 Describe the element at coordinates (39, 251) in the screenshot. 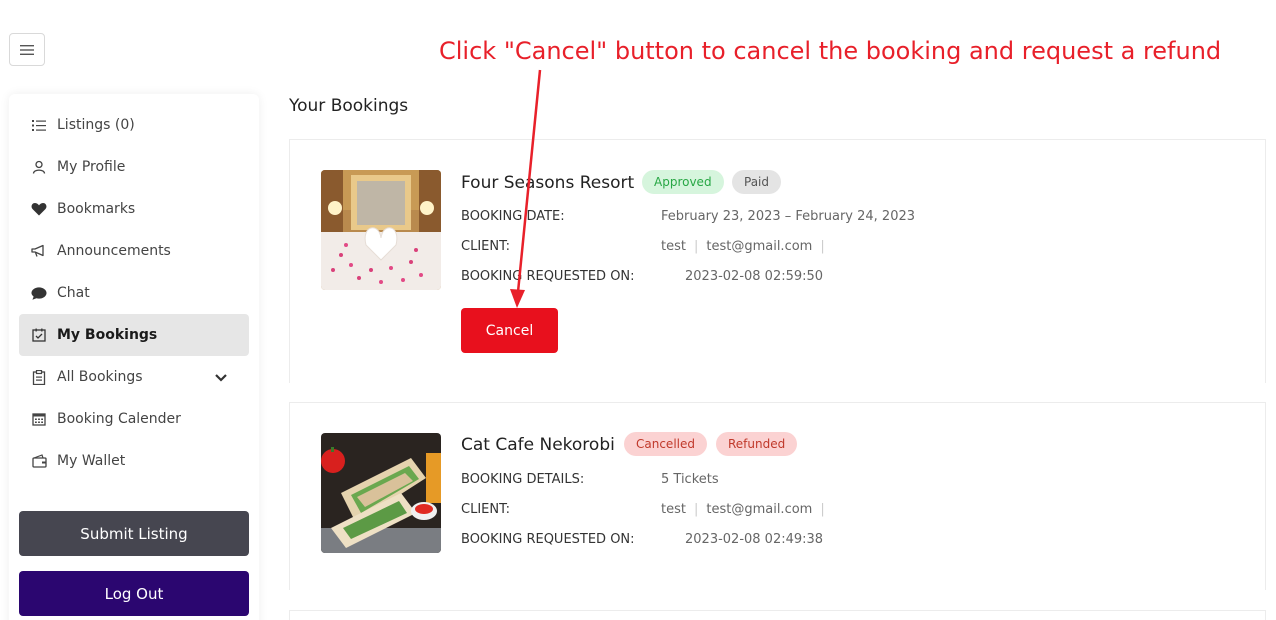

I see `megaphone-icon` at that location.